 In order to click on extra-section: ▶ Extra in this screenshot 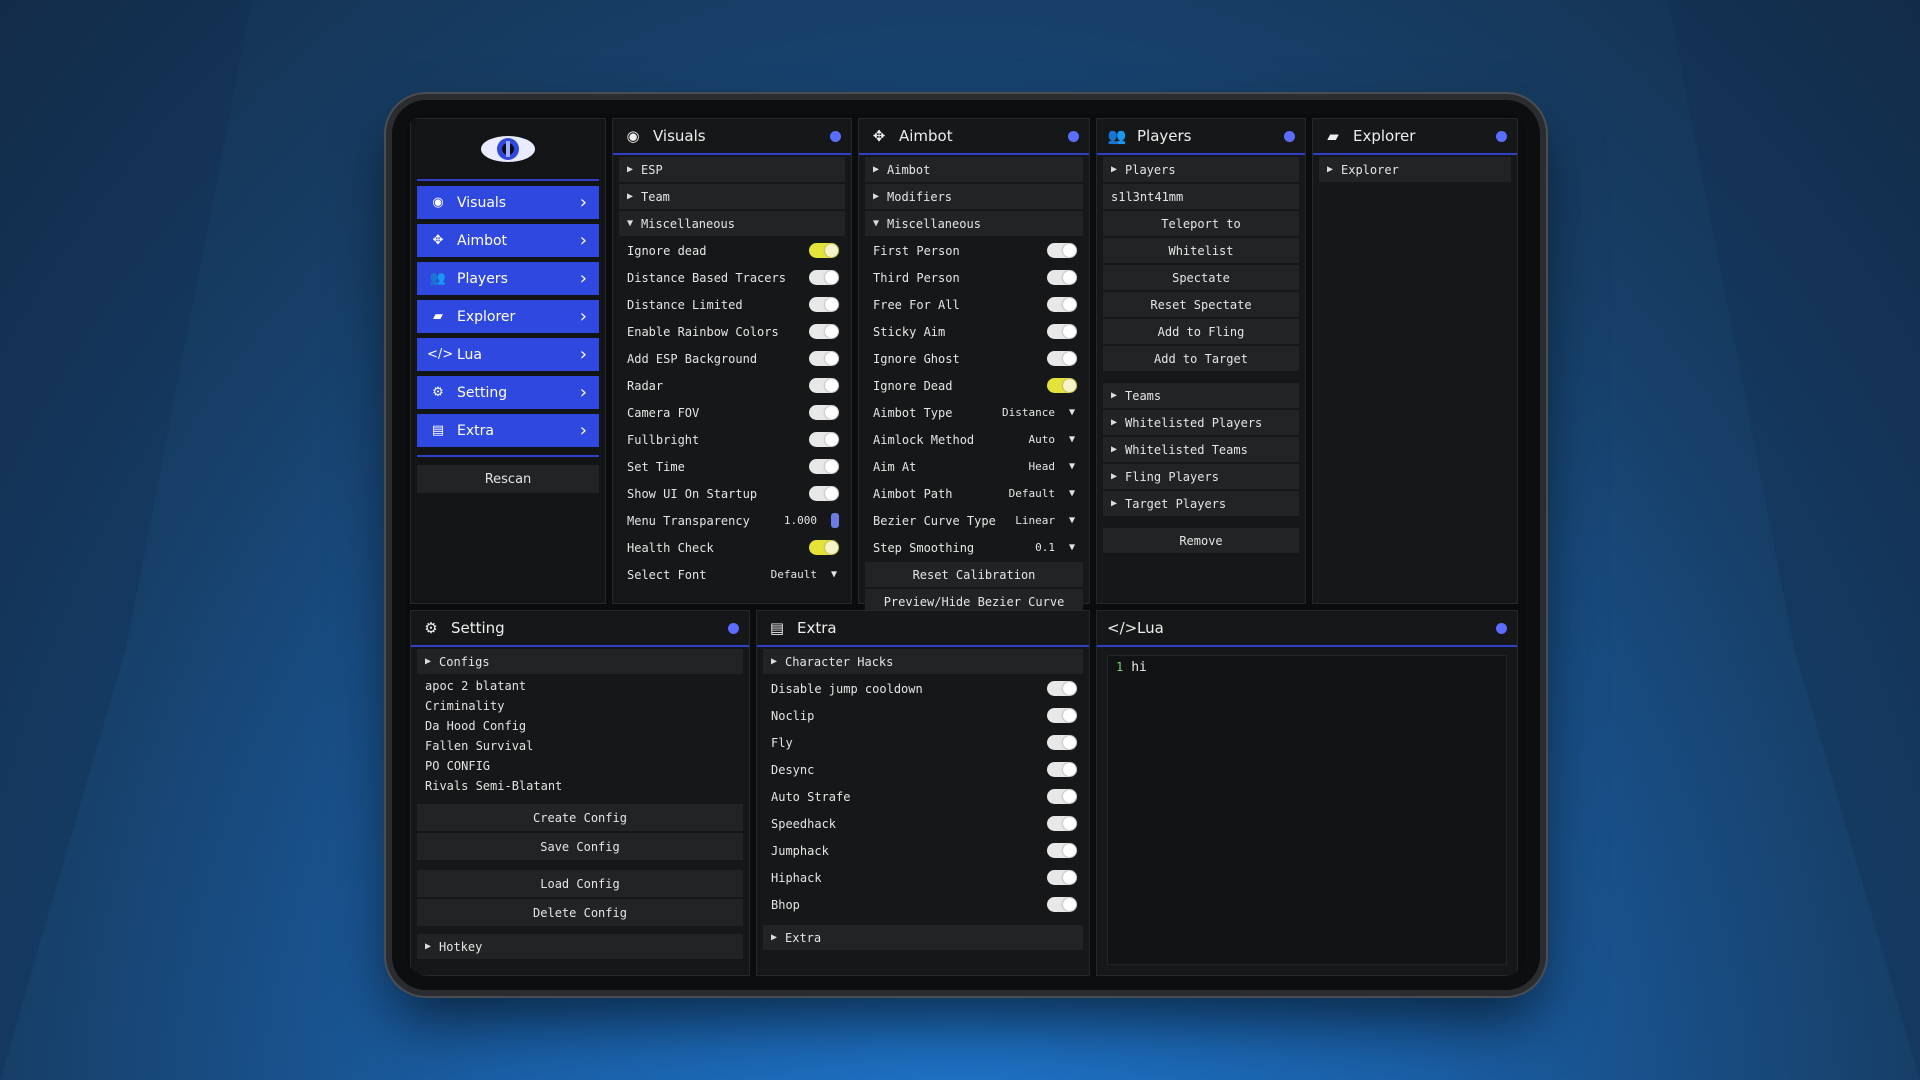, I will do `click(923, 937)`.